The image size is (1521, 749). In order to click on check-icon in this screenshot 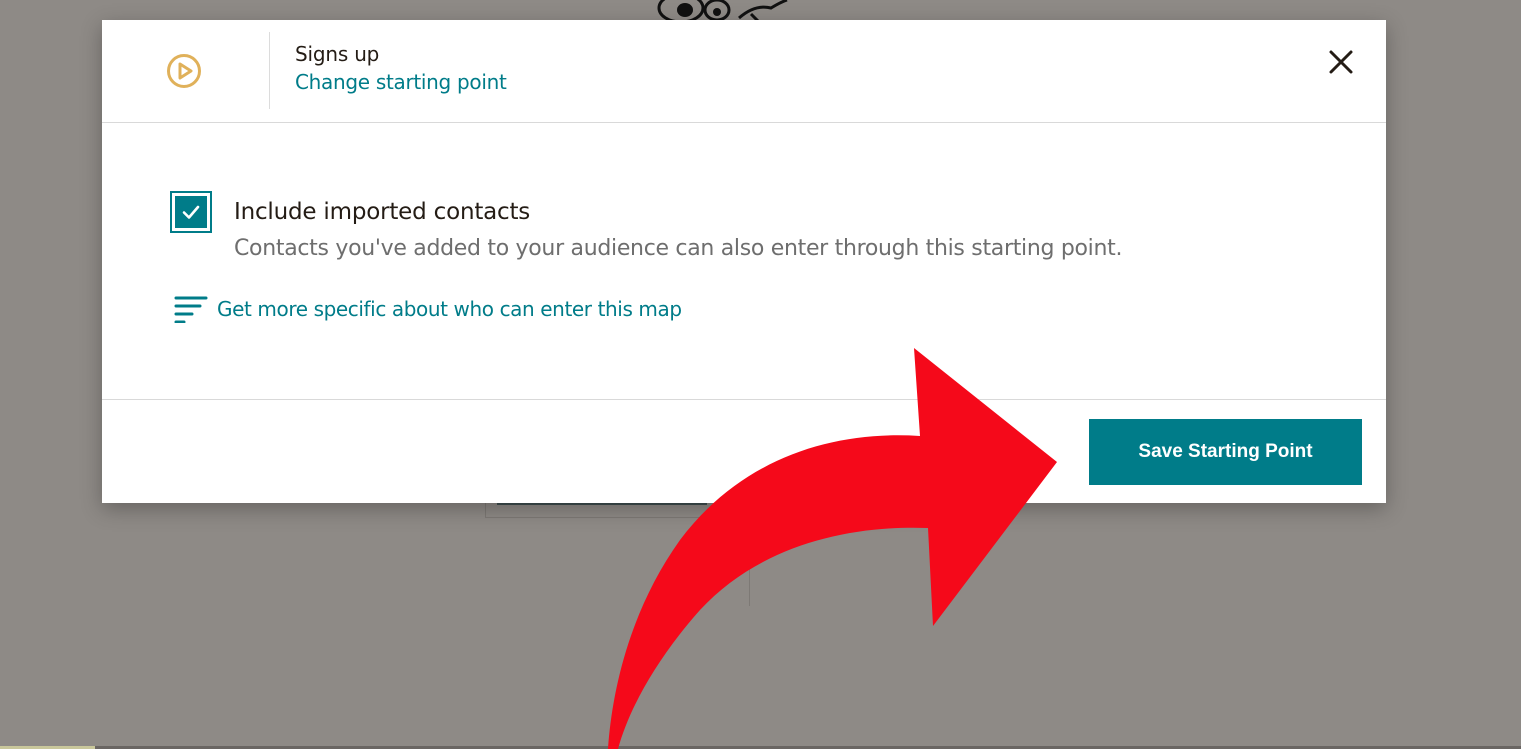, I will do `click(191, 212)`.